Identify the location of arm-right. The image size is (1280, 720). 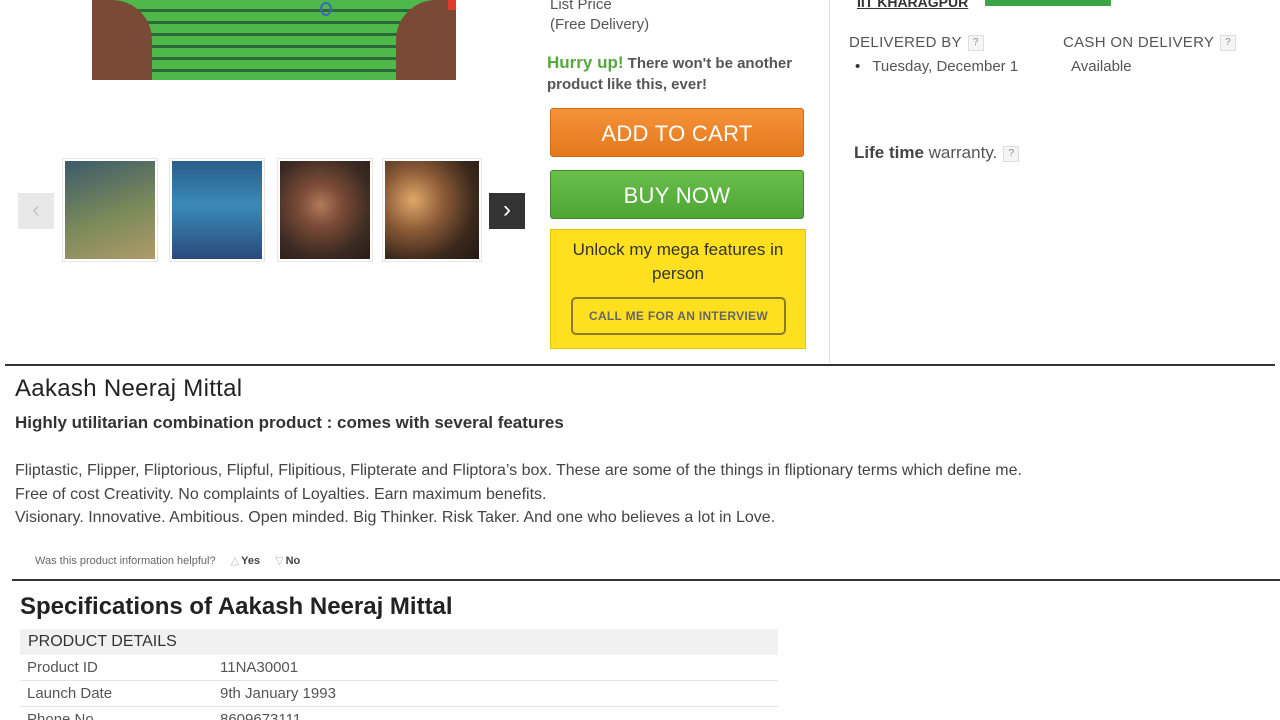
(426, 40).